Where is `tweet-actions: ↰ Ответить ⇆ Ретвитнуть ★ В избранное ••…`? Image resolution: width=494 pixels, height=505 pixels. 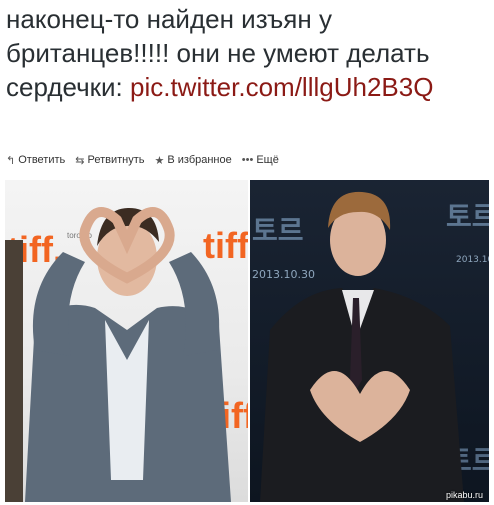 tweet-actions: ↰ Ответить ⇆ Ретвитнуть ★ В избранное ••… is located at coordinates (147, 160).